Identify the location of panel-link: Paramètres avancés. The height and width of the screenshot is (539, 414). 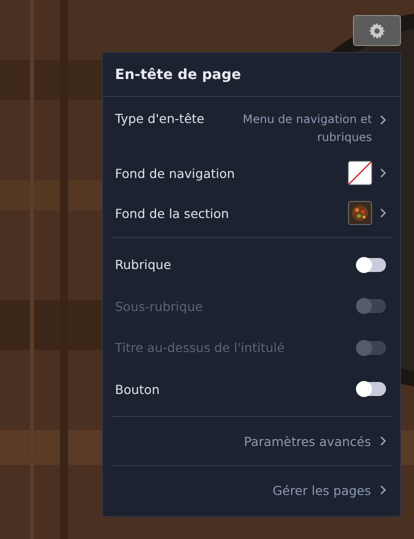
(315, 441).